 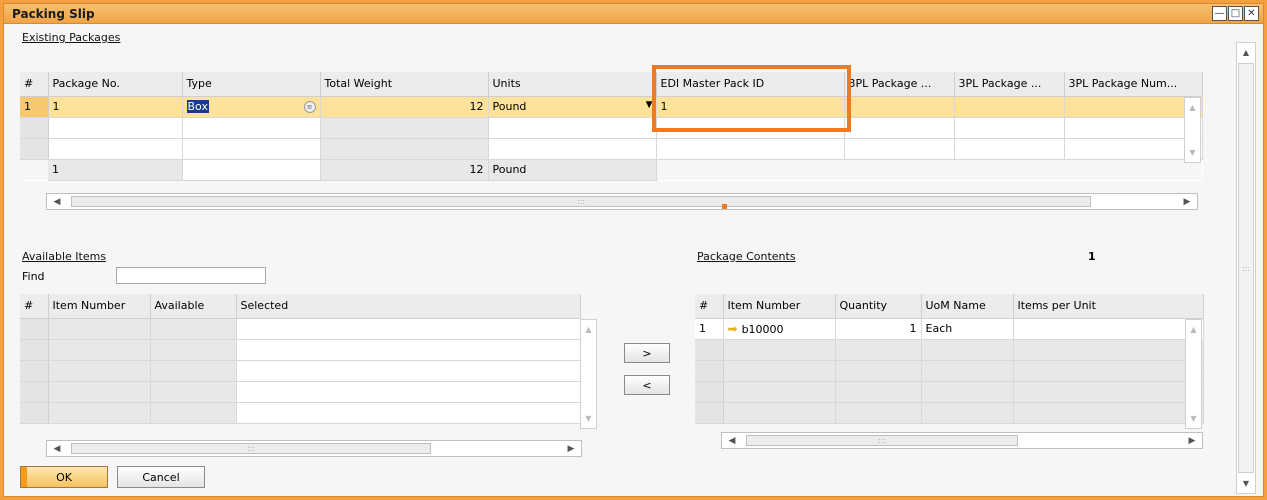 What do you see at coordinates (633, 14) in the screenshot?
I see `title-bar: Packing Slip — □ ✕` at bounding box center [633, 14].